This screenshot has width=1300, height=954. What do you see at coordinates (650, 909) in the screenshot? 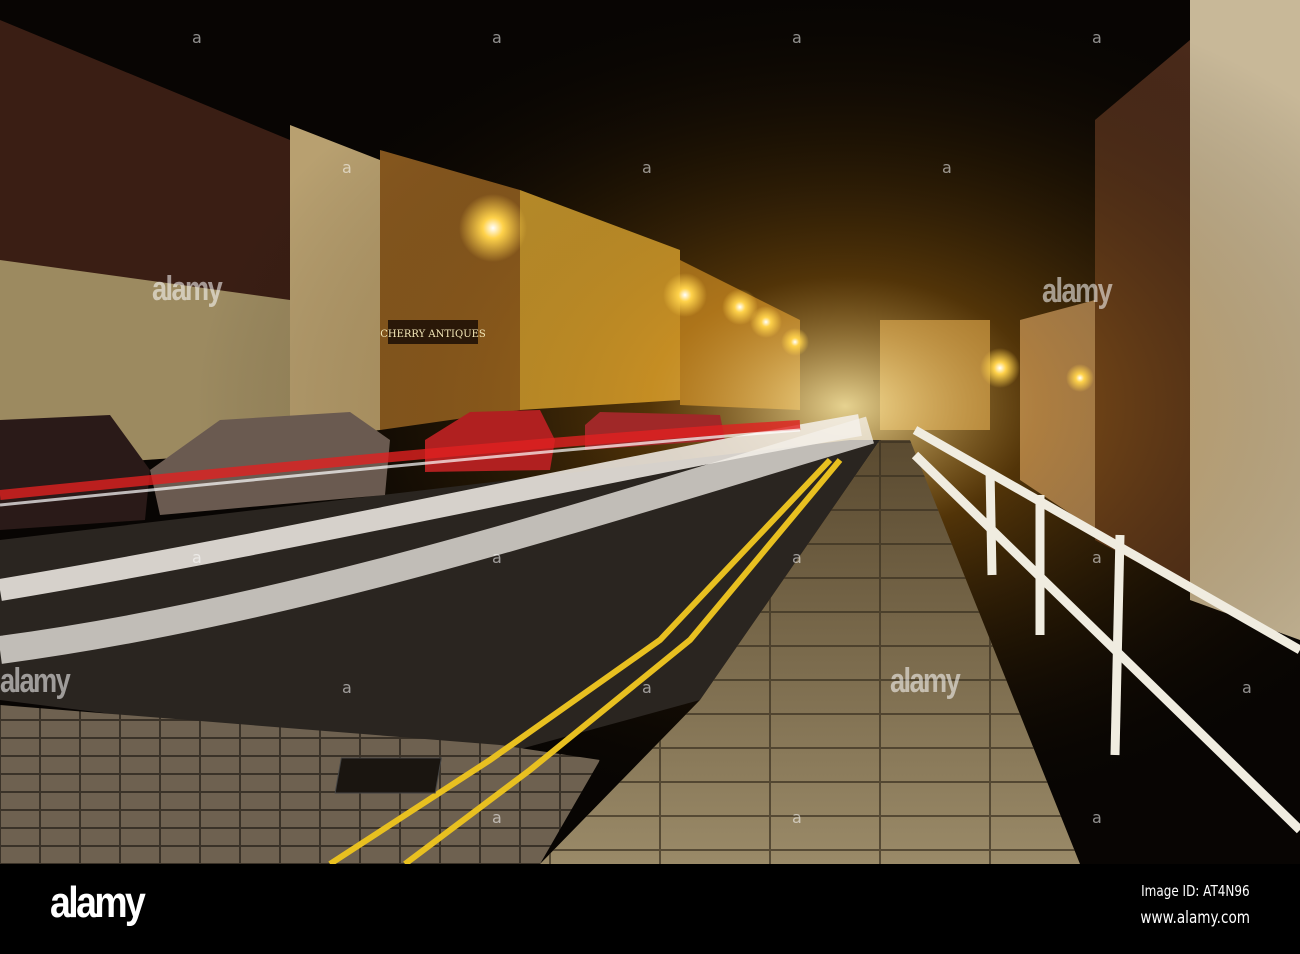
I see `footer-bar: alamy Image ID: AT4N96 www.alamy.com` at bounding box center [650, 909].